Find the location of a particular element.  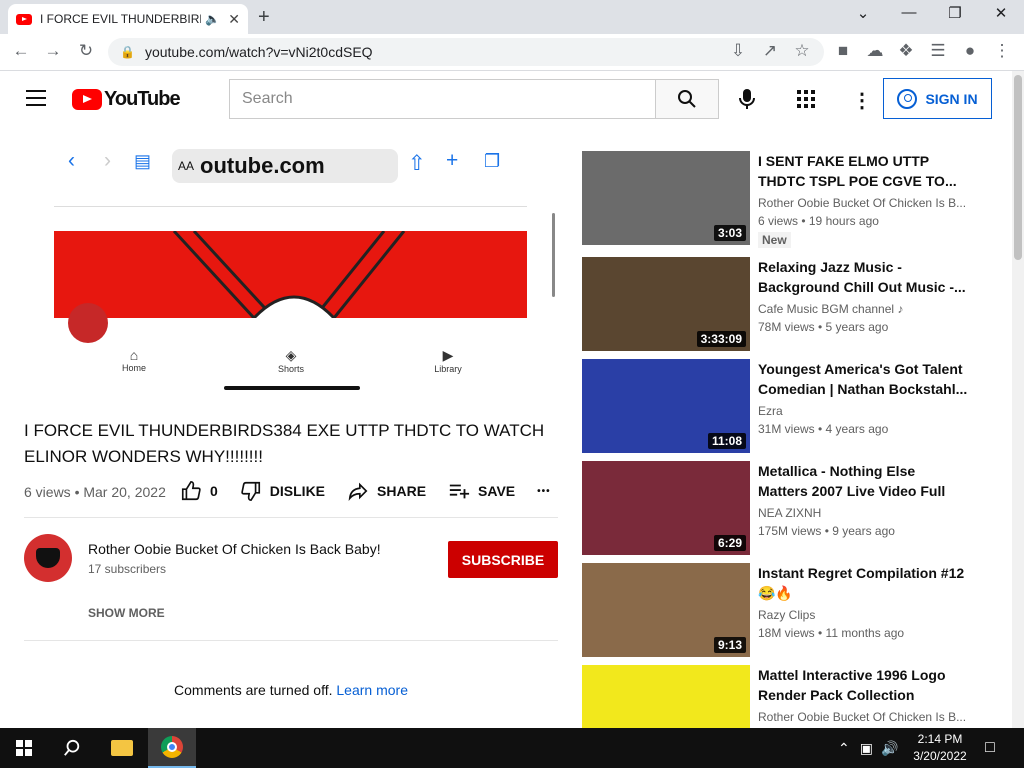

install-icon: ⇩ is located at coordinates (738, 51).